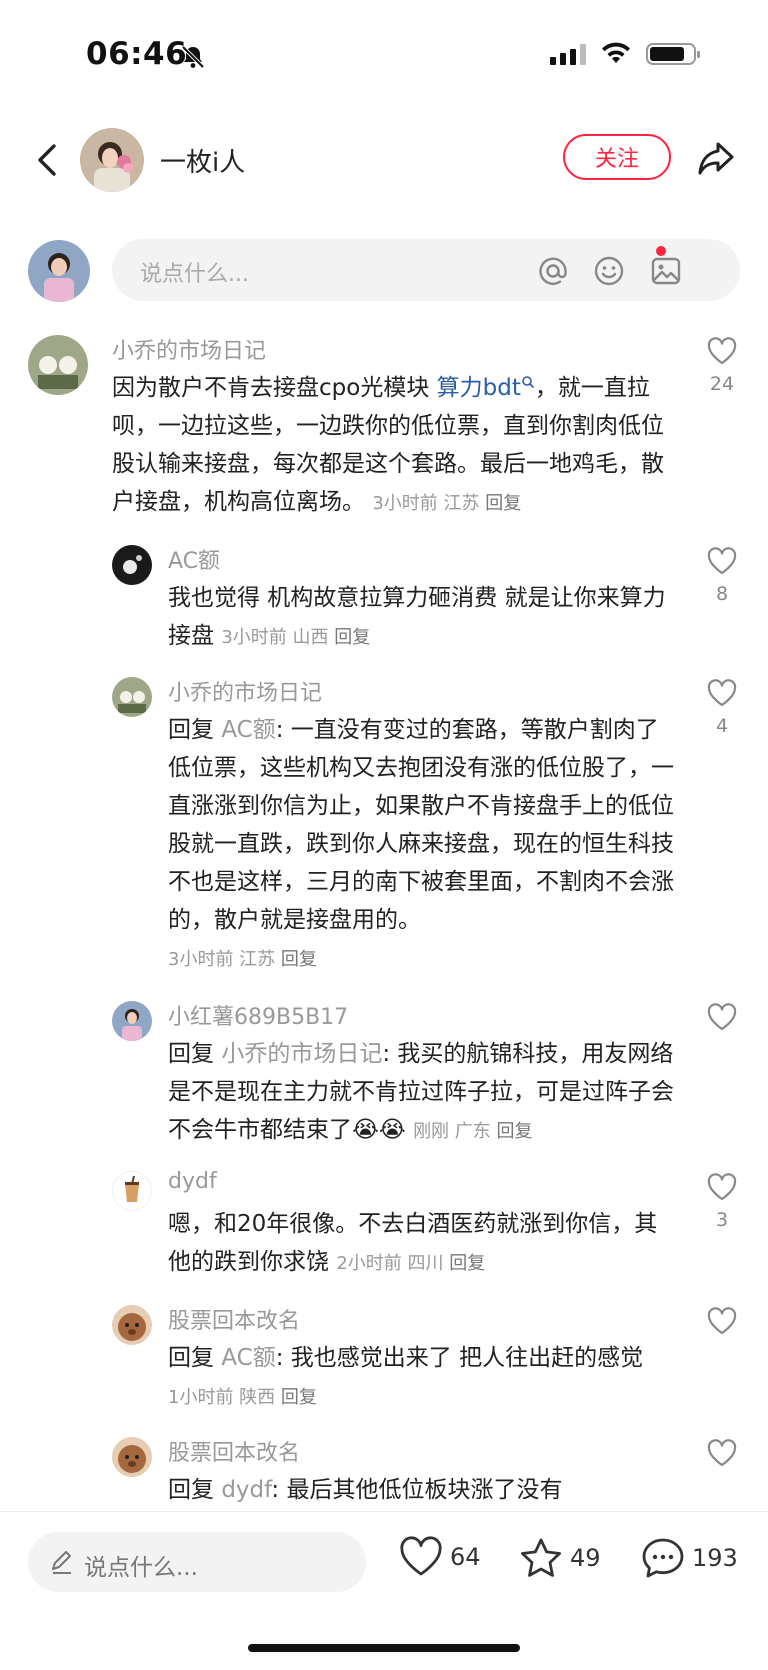 This screenshot has height=1670, width=768. I want to click on like-button: 3, so click(722, 1202).